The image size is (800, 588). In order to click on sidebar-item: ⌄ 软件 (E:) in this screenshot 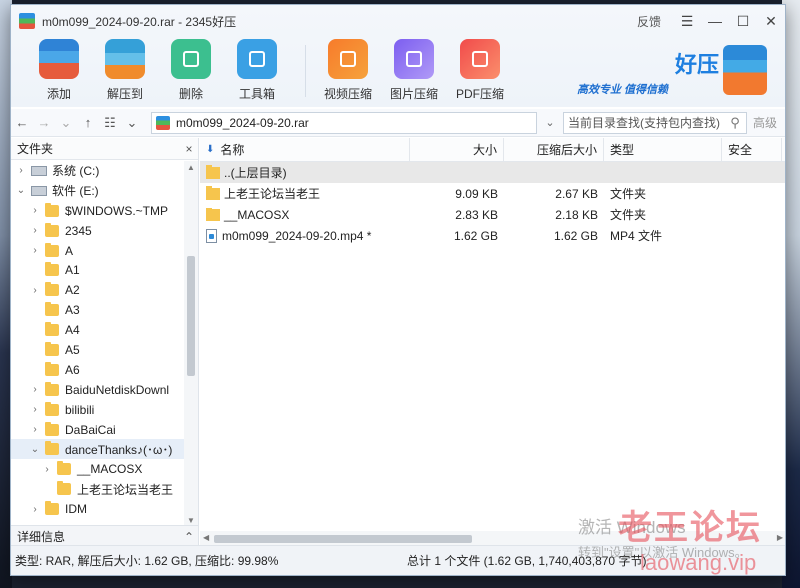, I will do `click(98, 191)`.